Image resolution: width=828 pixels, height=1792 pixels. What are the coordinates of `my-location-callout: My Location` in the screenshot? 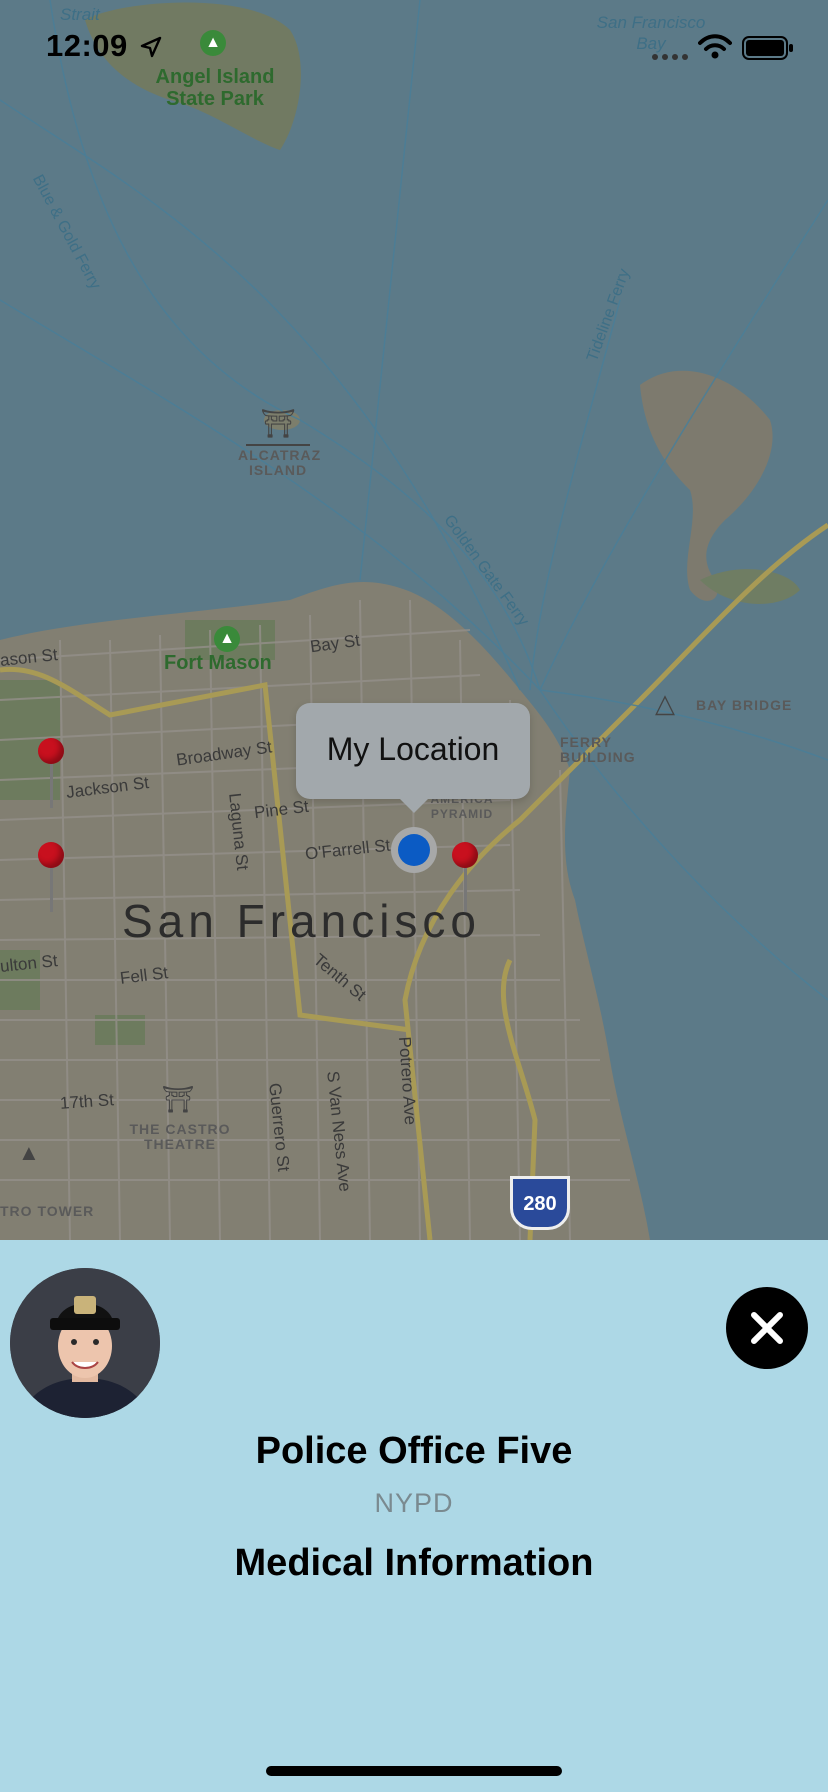 It's located at (413, 751).